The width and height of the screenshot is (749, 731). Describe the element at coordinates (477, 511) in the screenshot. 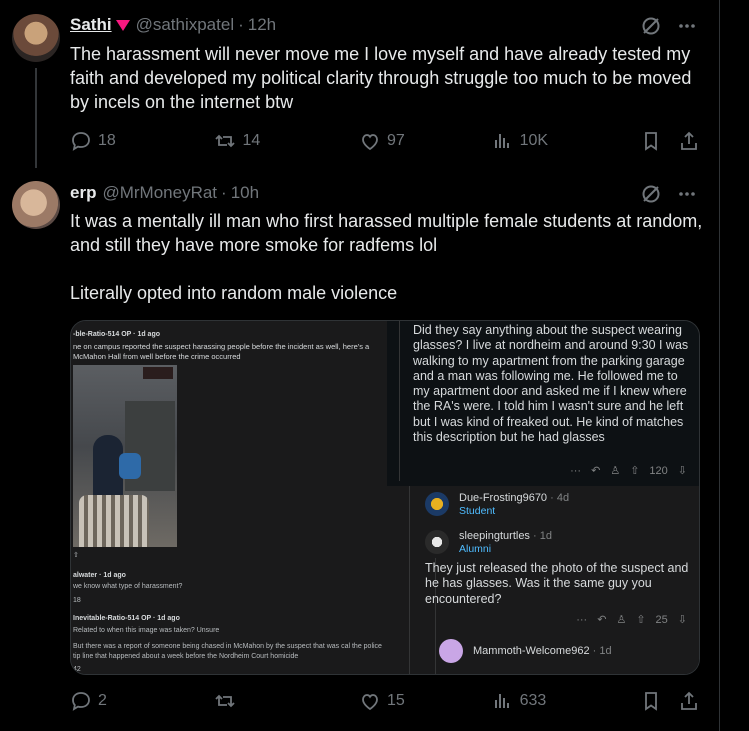

I see `user-flair: Student` at that location.